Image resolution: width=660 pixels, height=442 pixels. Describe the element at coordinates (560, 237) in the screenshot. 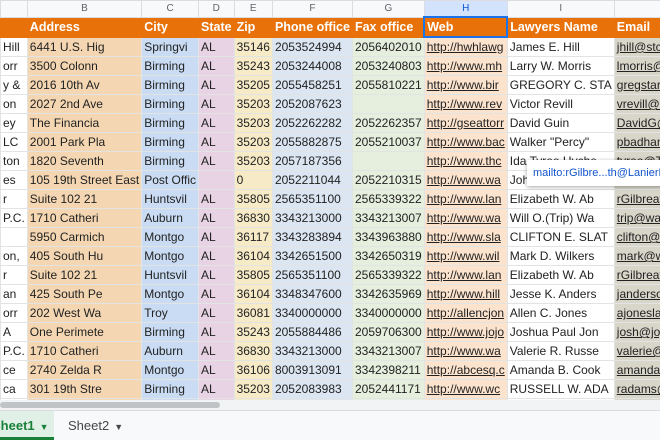

I see `table-cell: CLIFTON E. SLAT` at that location.